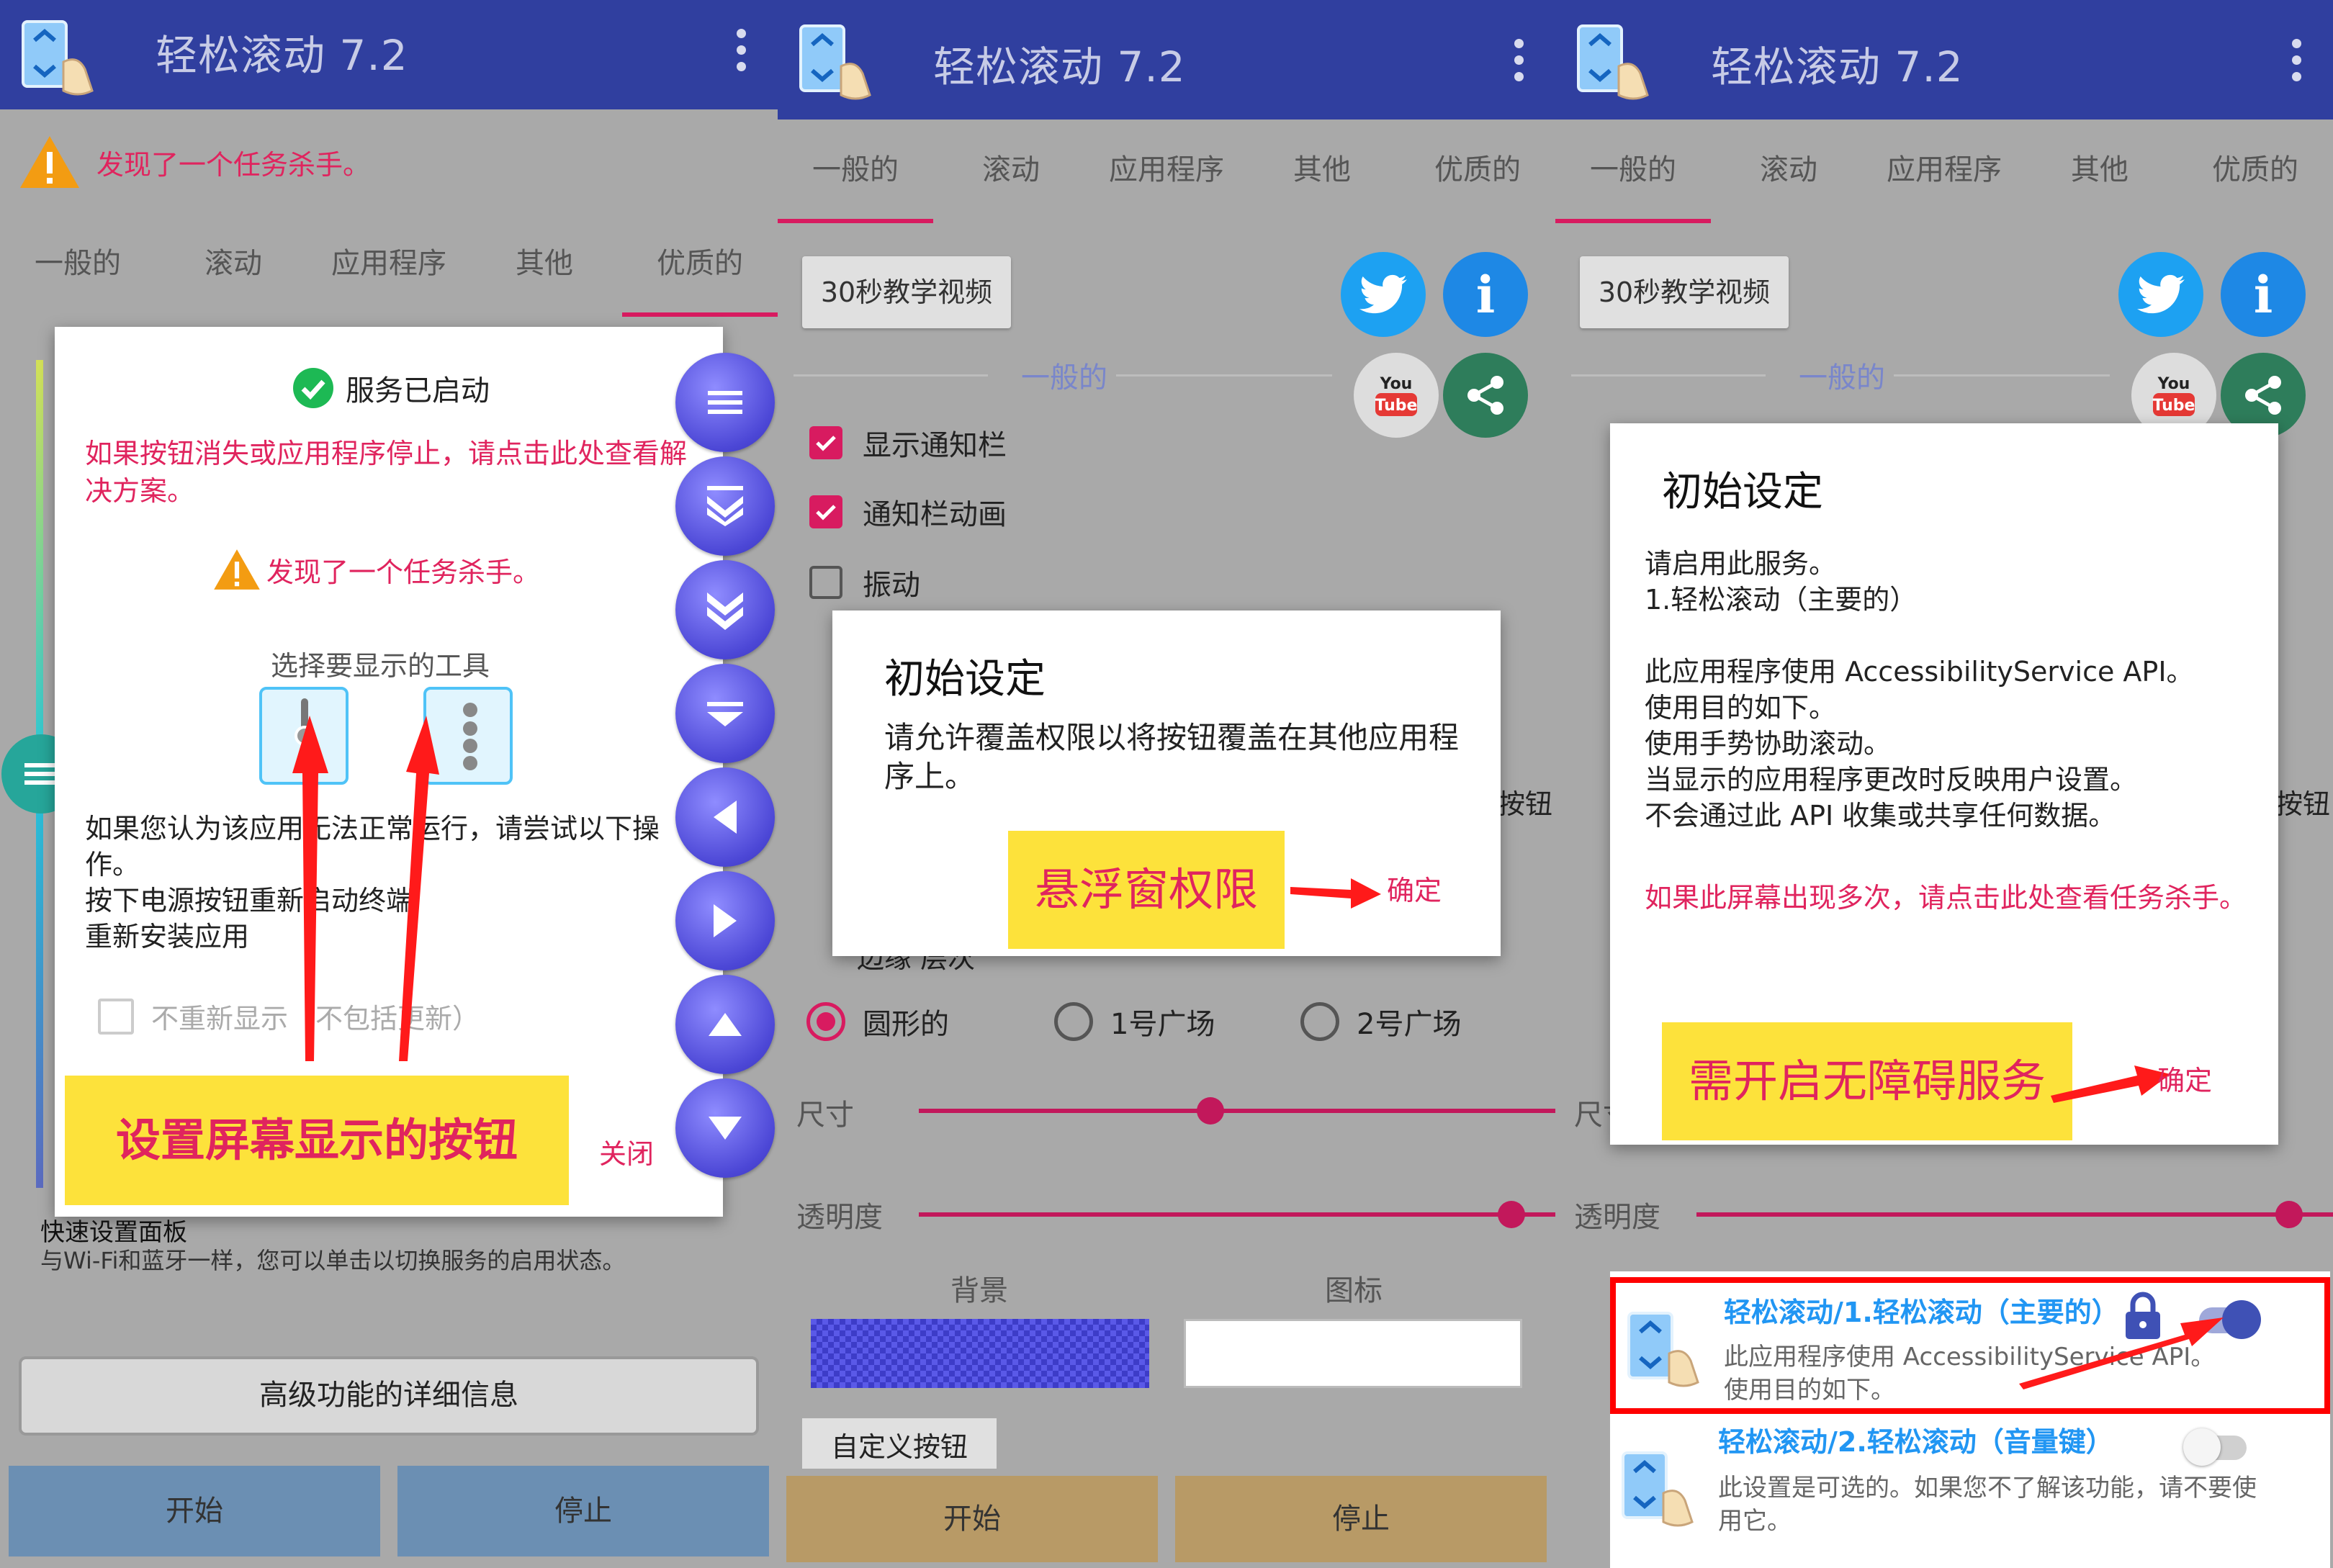 The width and height of the screenshot is (2333, 1568). Describe the element at coordinates (313, 388) in the screenshot. I see `check-circle-icon` at that location.